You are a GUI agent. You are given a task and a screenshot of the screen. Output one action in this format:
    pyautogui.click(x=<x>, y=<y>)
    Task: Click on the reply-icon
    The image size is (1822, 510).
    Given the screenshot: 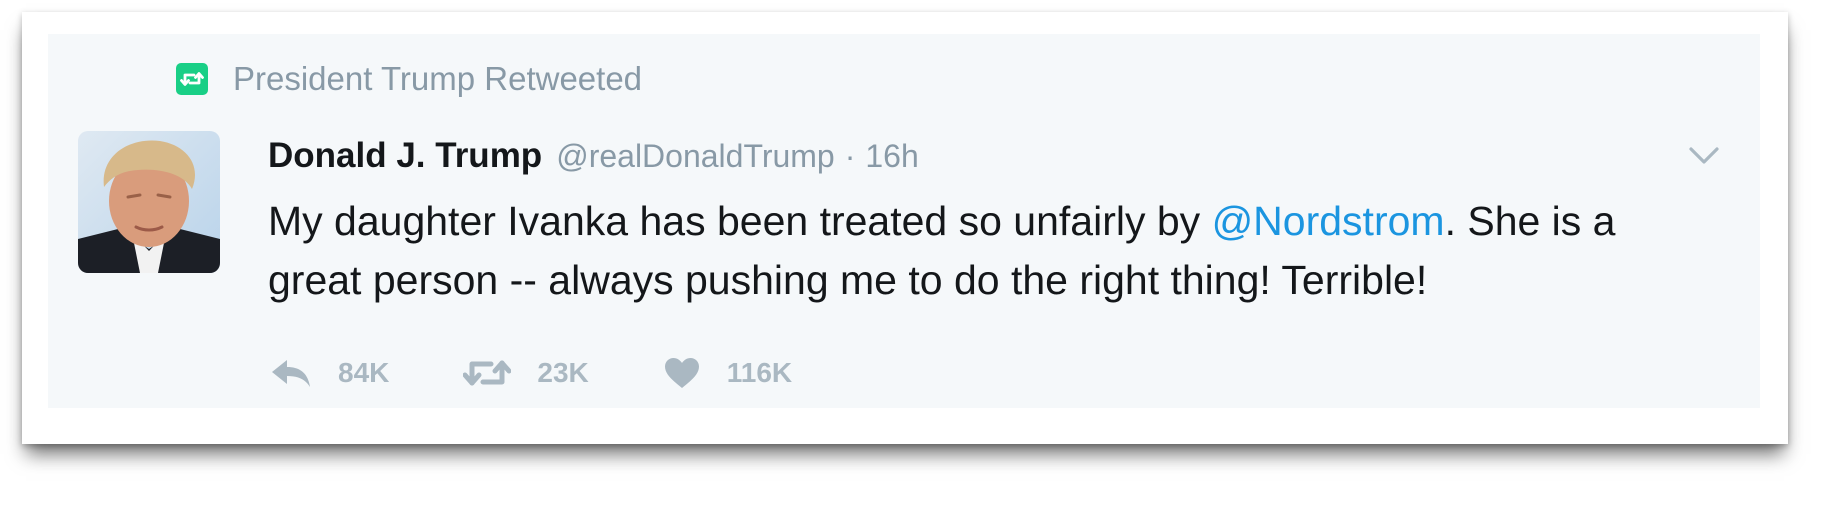 What is the action you would take?
    pyautogui.click(x=291, y=373)
    